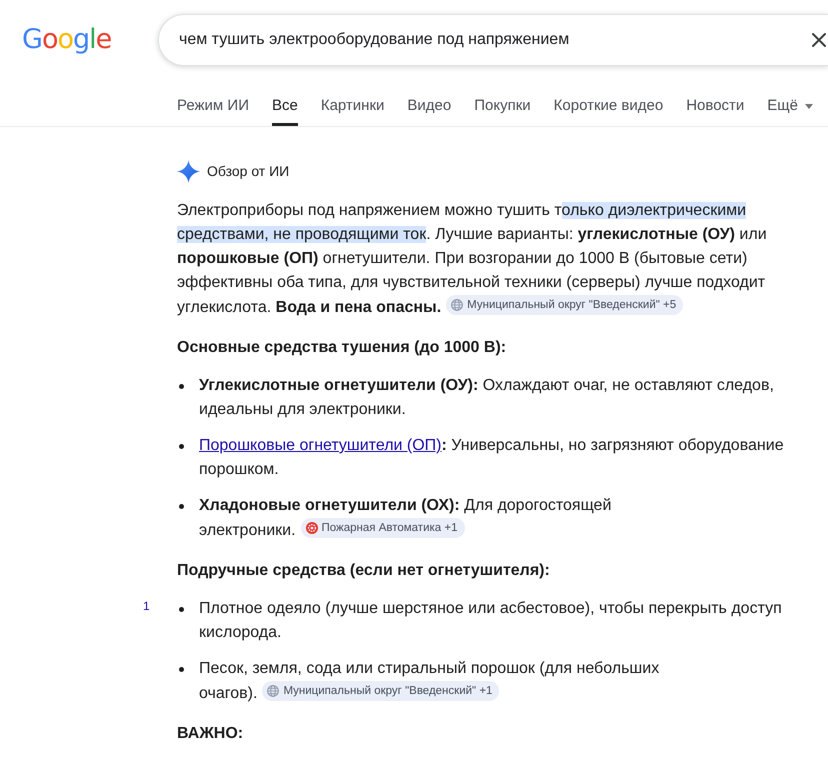 Image resolution: width=828 pixels, height=757 pixels. I want to click on source-chip: Муниципальный округ "Введенский" +1, so click(381, 691).